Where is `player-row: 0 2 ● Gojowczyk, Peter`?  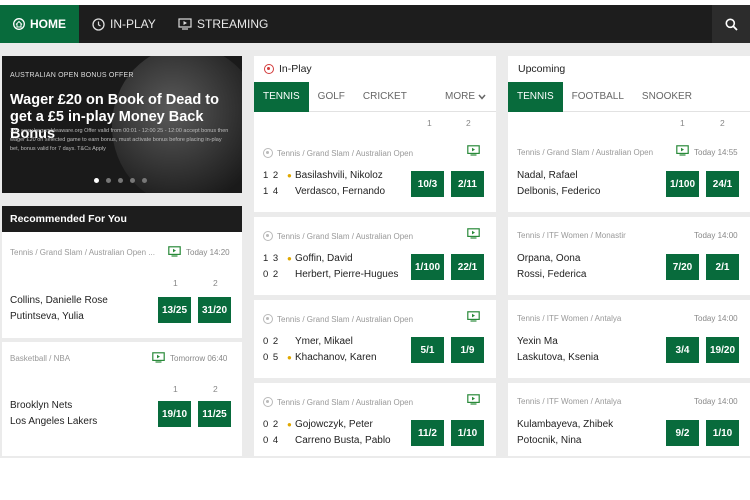
player-row: 0 2 ● Gojowczyk, Peter is located at coordinates (318, 424).